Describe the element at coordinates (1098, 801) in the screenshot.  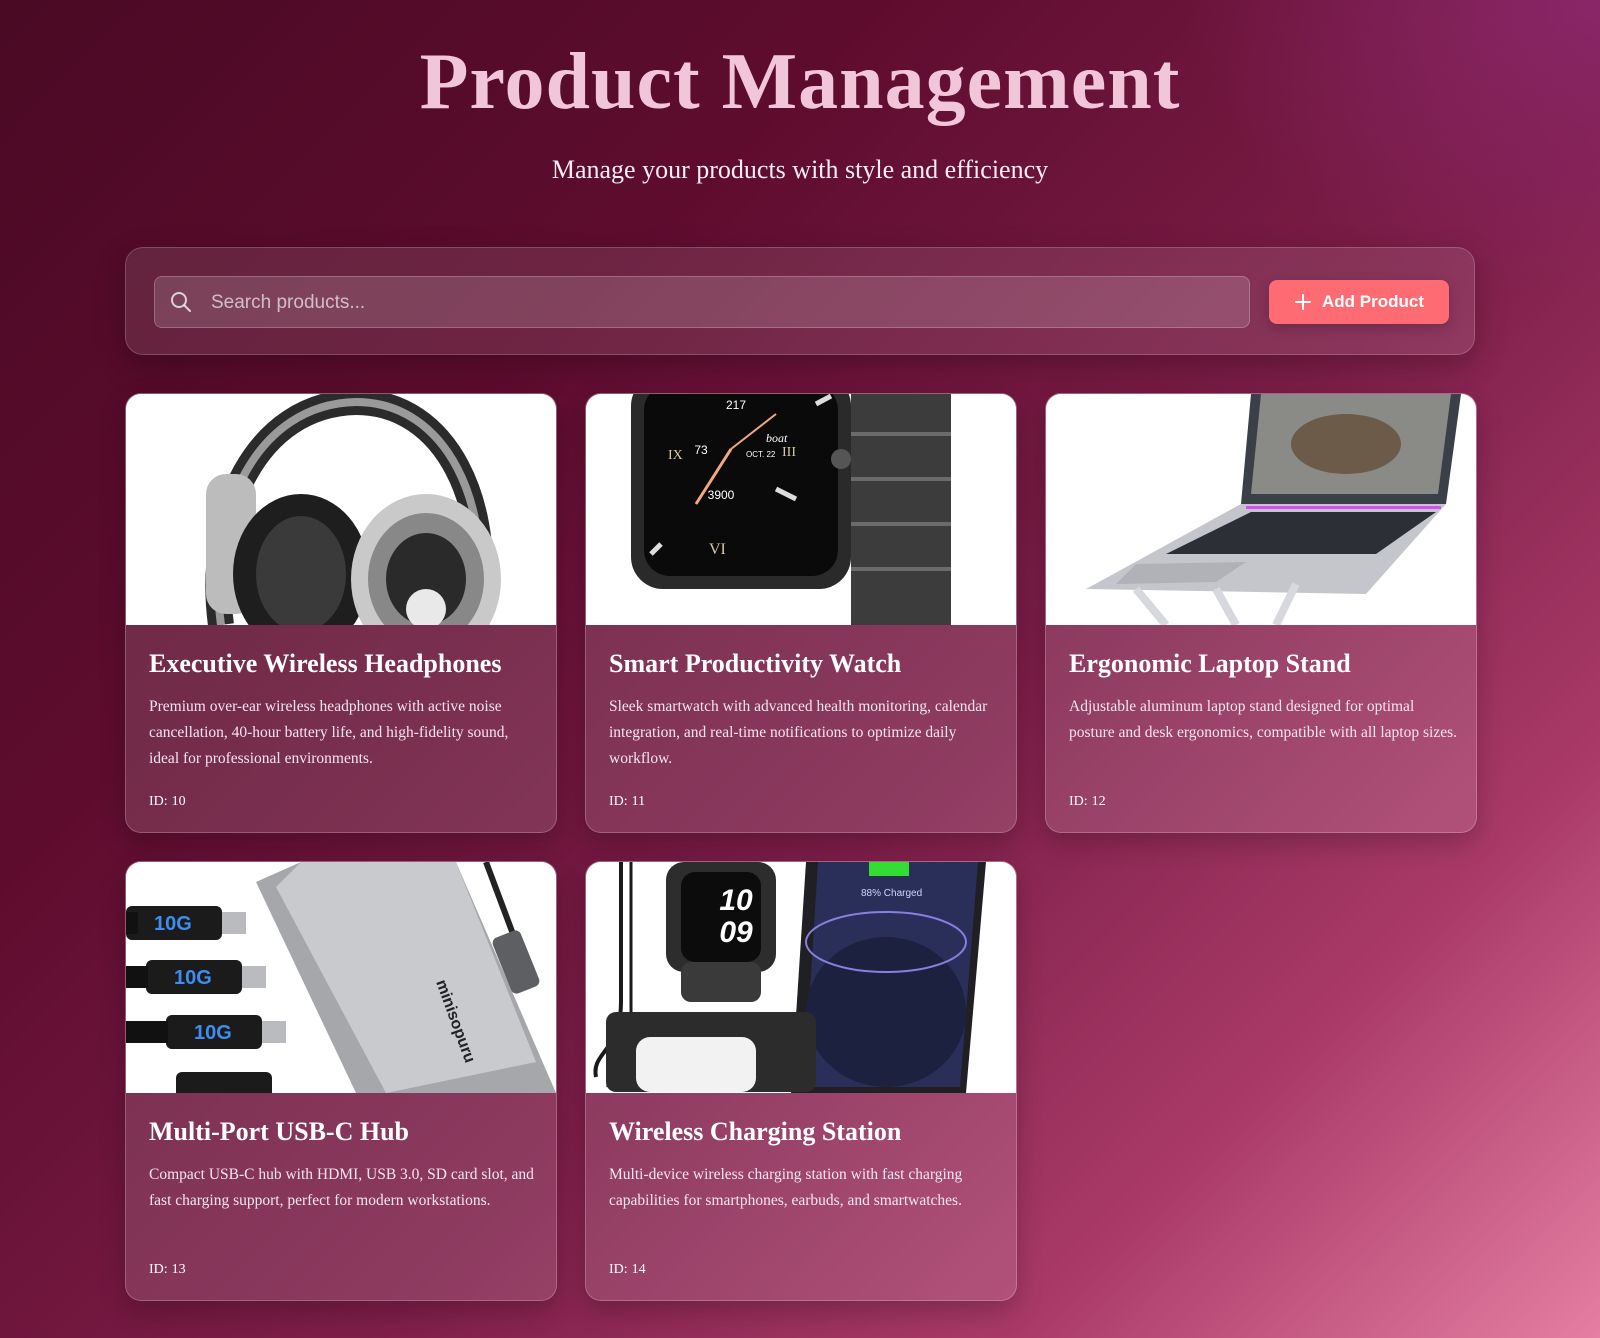
I see `product-id-value: 12` at that location.